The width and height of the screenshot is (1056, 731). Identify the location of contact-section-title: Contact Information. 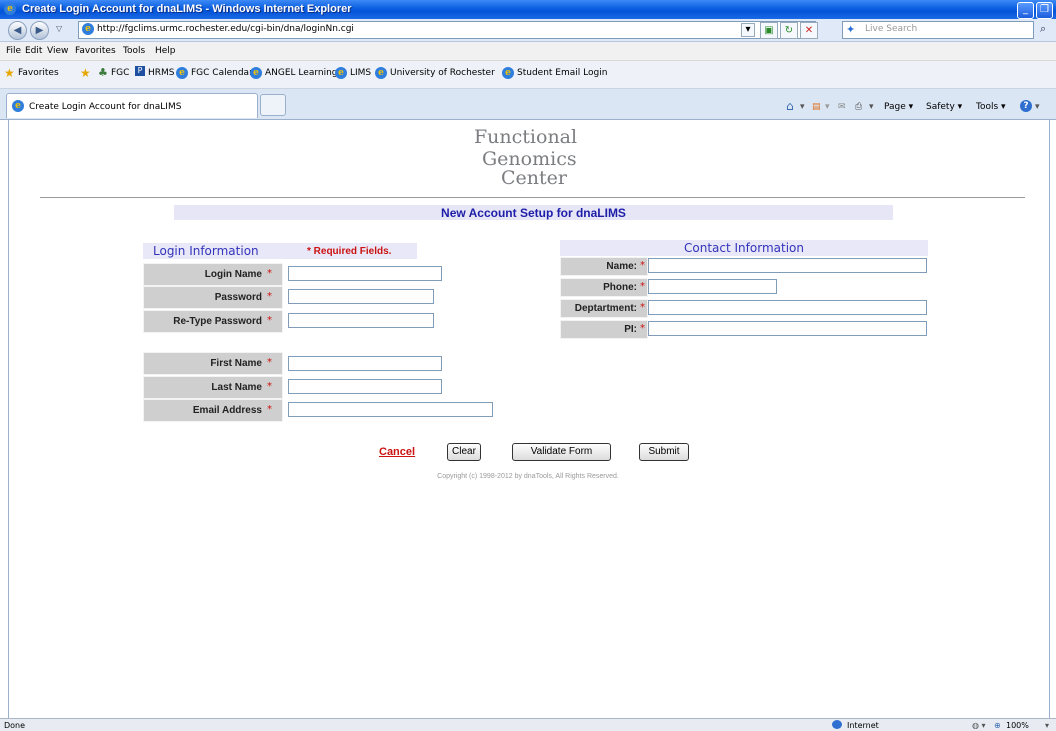
(744, 248).